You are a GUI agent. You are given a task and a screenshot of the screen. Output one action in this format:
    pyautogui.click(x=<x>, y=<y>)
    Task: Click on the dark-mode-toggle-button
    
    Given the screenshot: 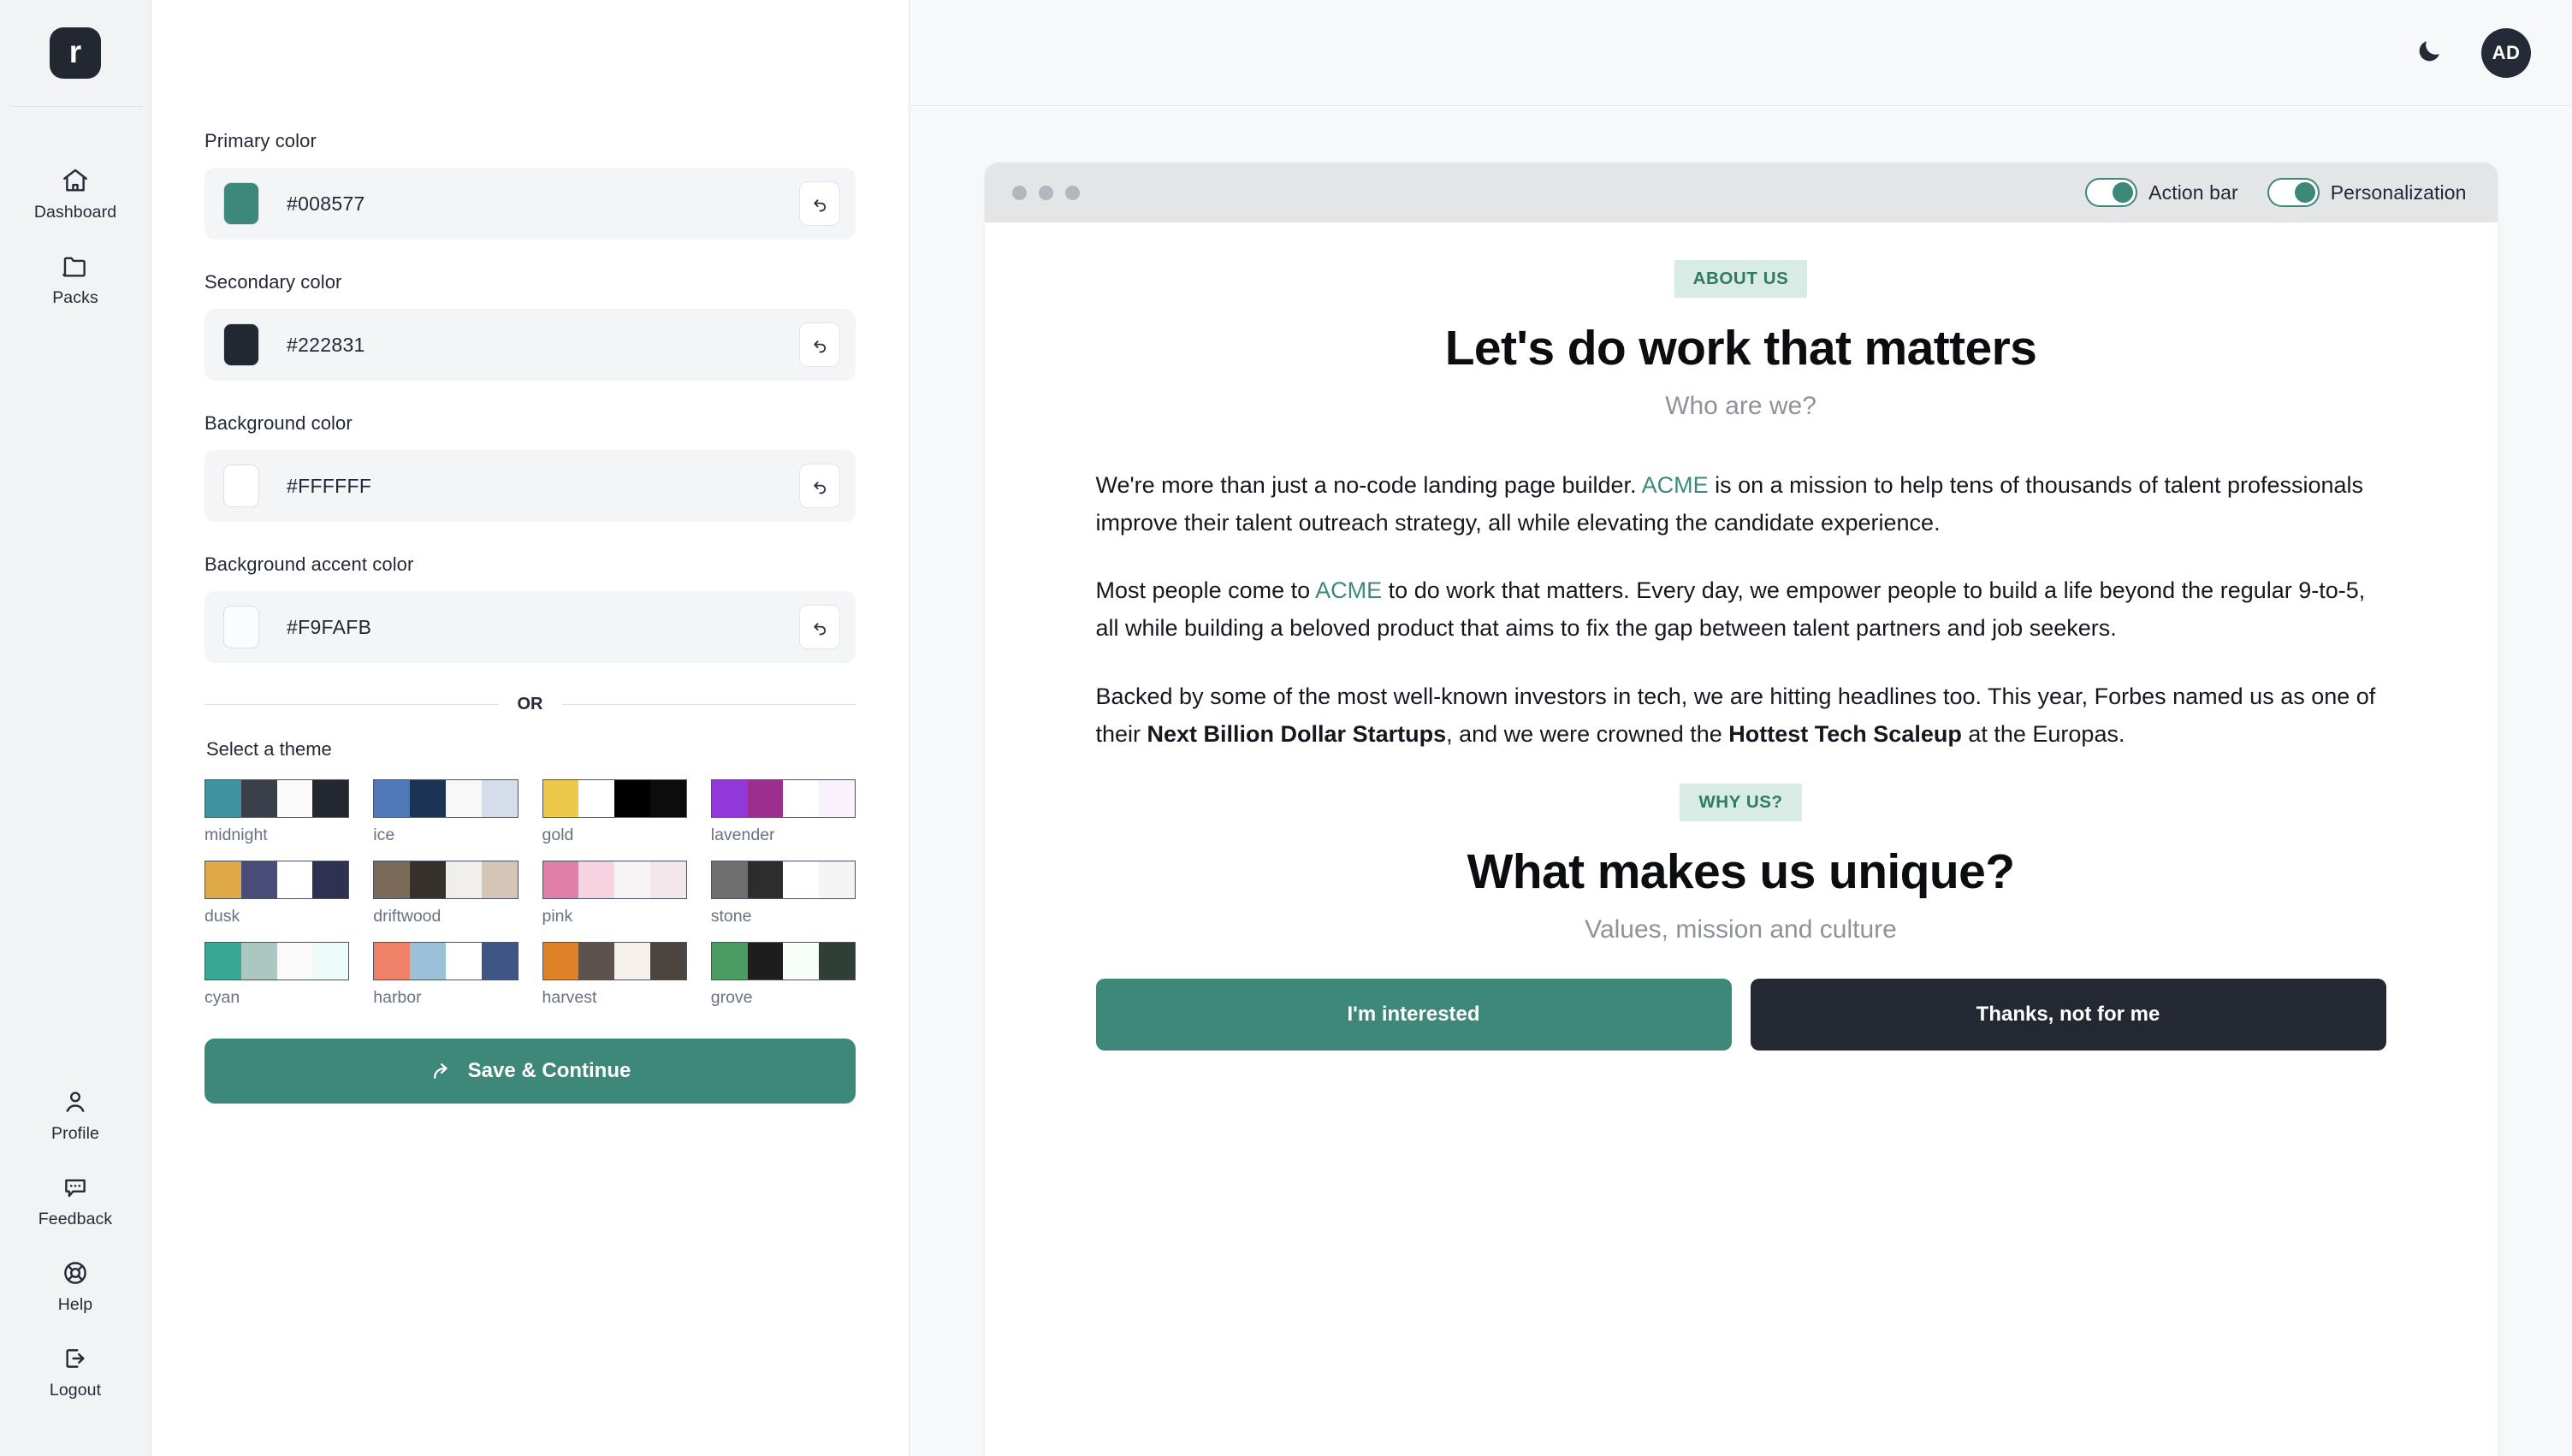 What is the action you would take?
    pyautogui.click(x=2429, y=53)
    